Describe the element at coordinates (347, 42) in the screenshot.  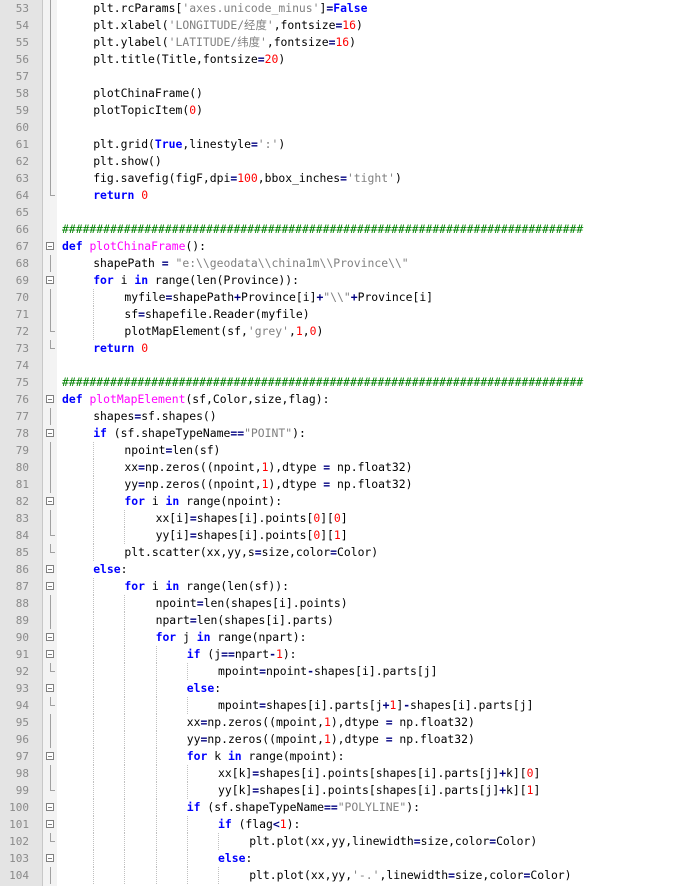
I see `code-line: 55 plt.ylabel('LATITUDE/纬度',fontsize=16)` at that location.